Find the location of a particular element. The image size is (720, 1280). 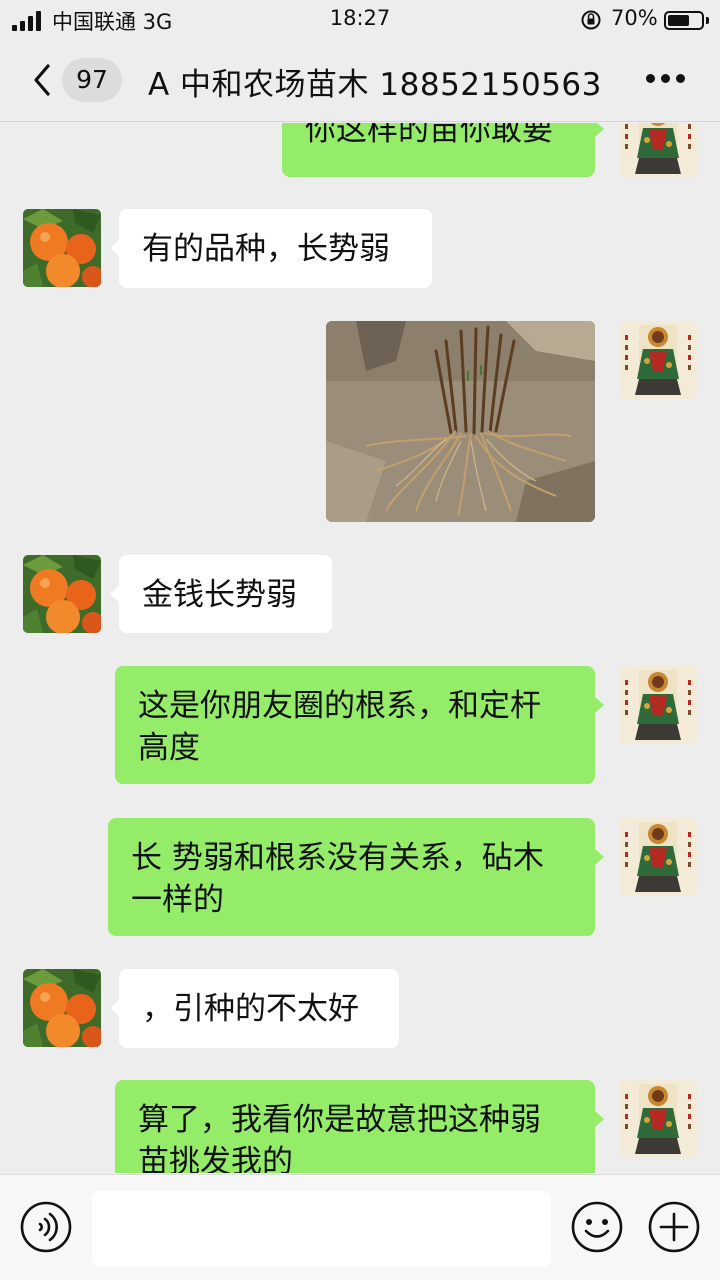

message-bubble-outgoing: 这是你朋友圈的根系，和定杆 高度 is located at coordinates (359, 725).